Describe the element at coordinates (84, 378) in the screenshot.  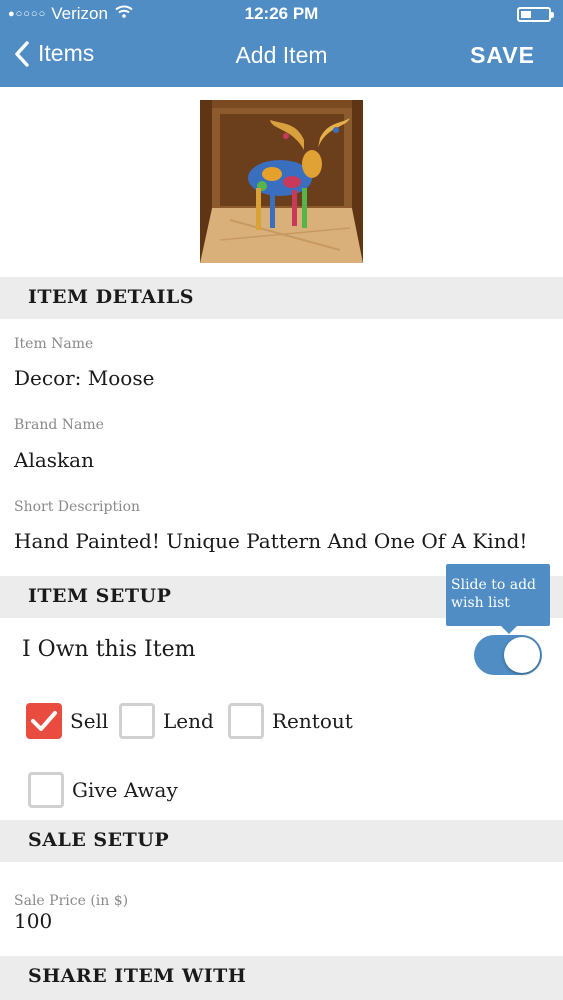
I see `item-name-field: Decor: Moose` at that location.